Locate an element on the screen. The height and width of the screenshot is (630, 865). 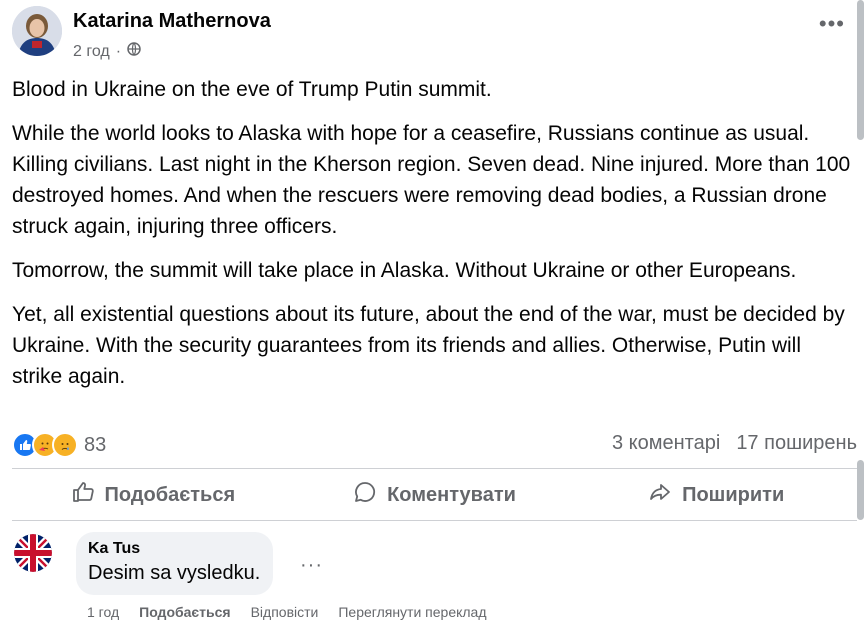
share-button-label: Поширити is located at coordinates (733, 494).